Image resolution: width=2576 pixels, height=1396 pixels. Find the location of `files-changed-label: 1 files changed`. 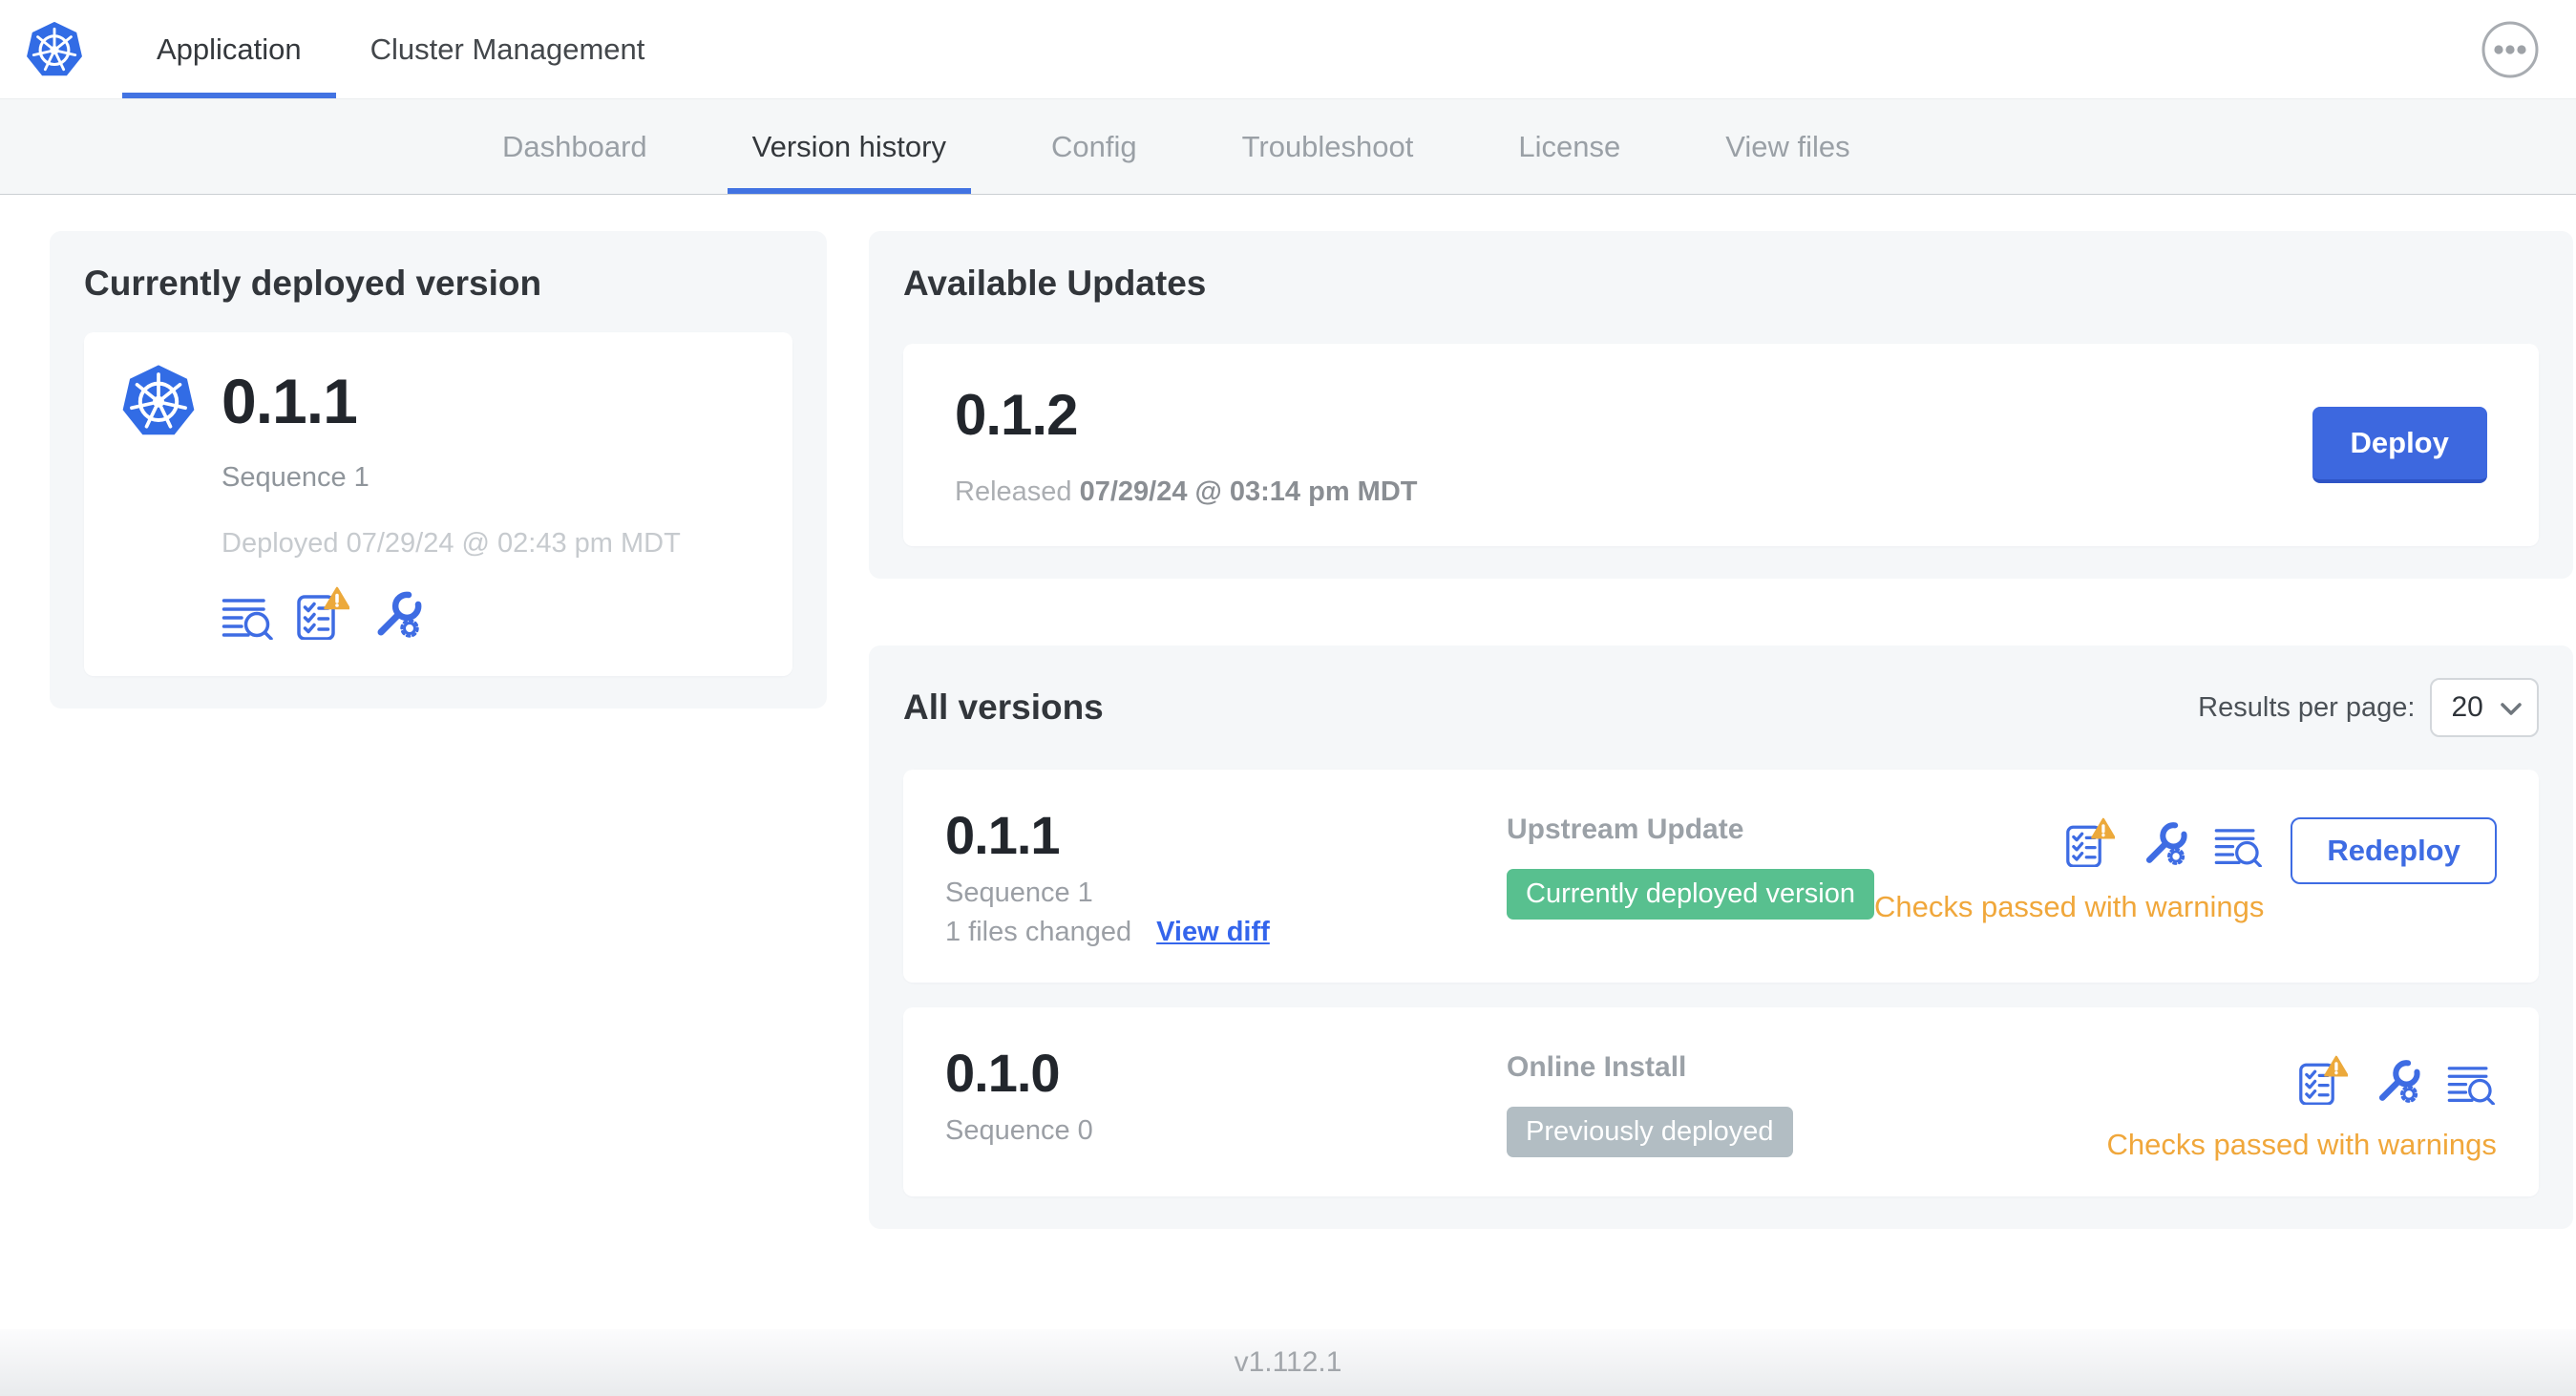

files-changed-label: 1 files changed is located at coordinates (1038, 932).